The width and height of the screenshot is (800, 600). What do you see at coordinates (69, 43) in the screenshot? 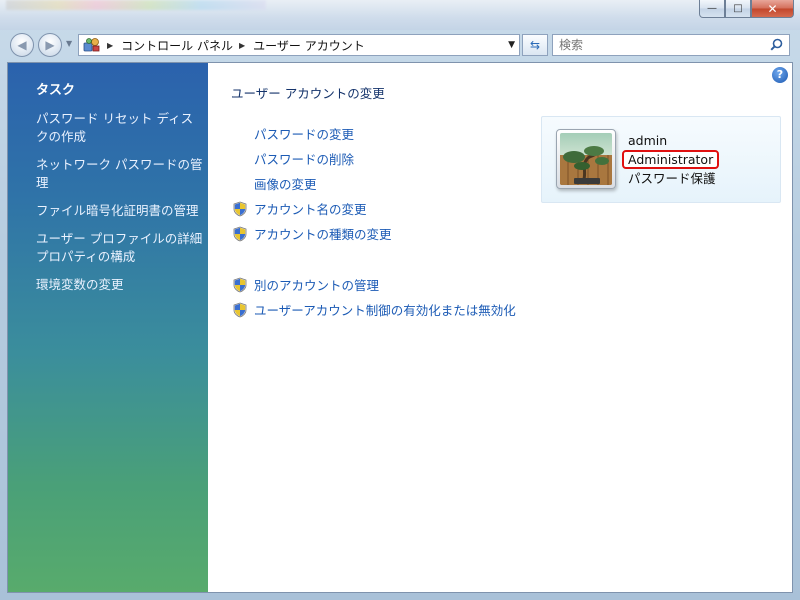
I see `recent-pages-dropdown: ▼` at bounding box center [69, 43].